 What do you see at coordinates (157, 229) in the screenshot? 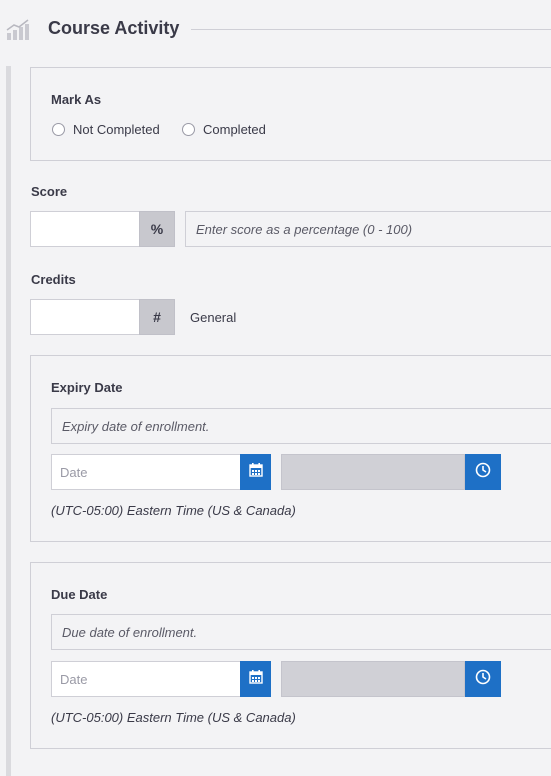
I see `percent-addon: %` at bounding box center [157, 229].